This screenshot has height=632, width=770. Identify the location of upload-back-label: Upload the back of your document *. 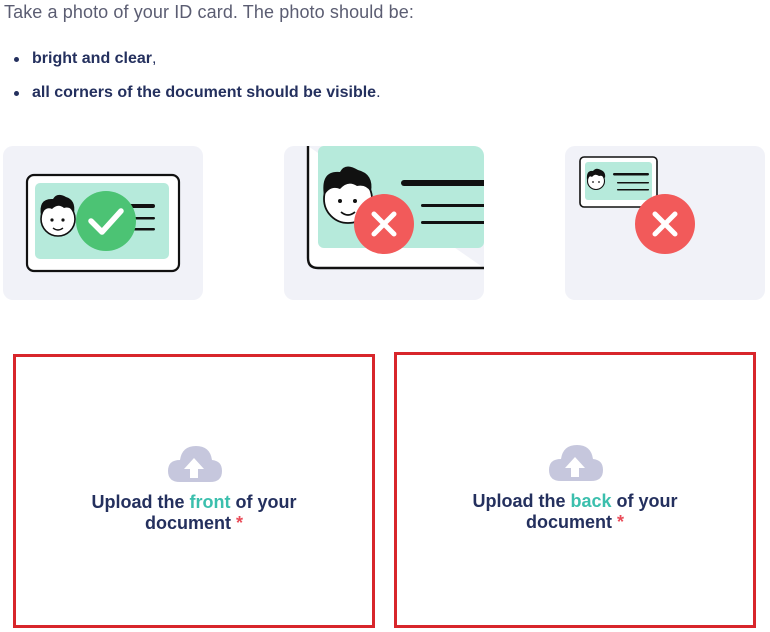
(575, 512).